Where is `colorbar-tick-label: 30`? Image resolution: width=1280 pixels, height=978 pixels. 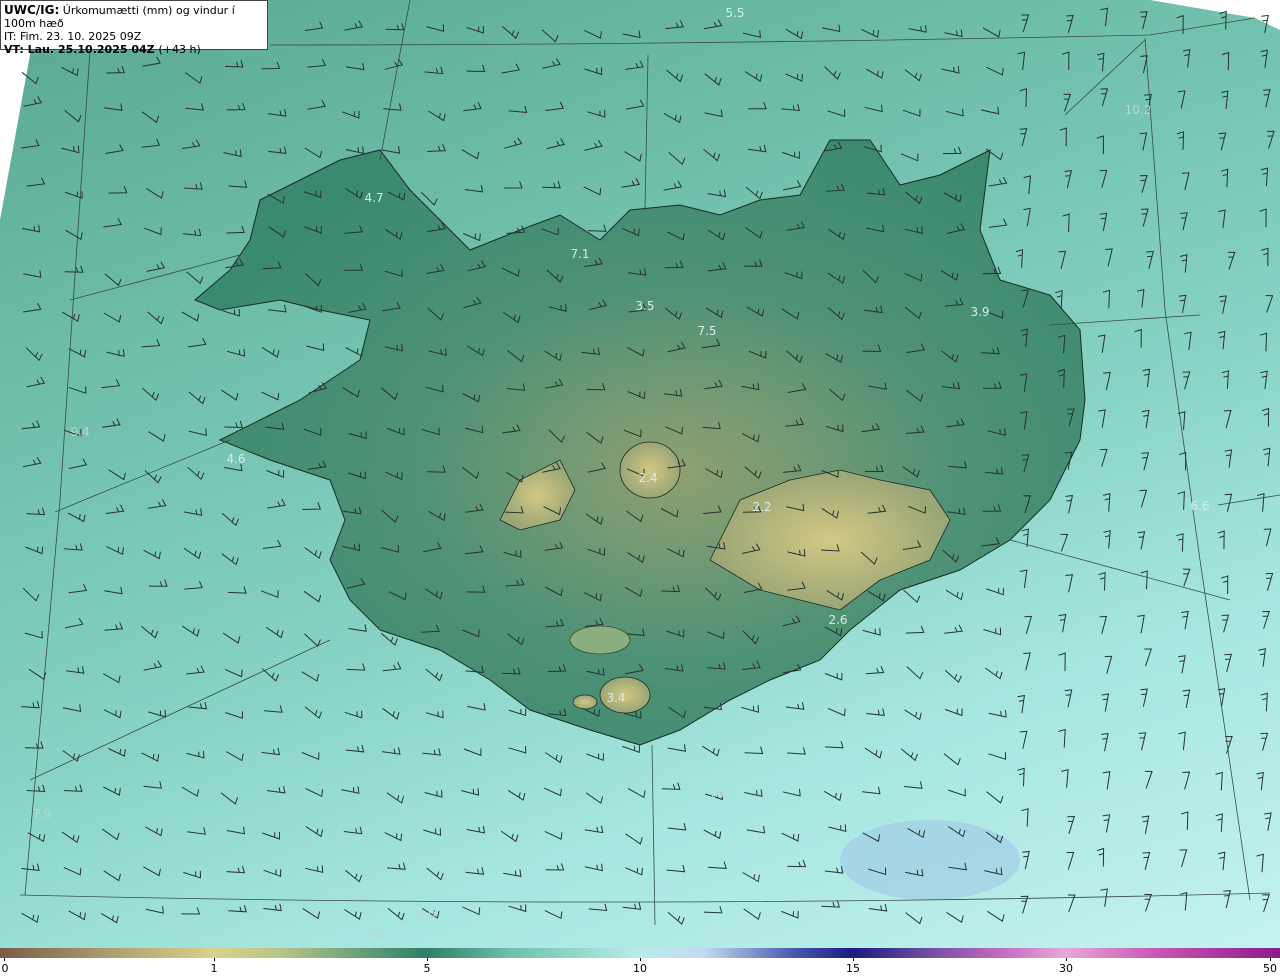 colorbar-tick-label: 30 is located at coordinates (1066, 968).